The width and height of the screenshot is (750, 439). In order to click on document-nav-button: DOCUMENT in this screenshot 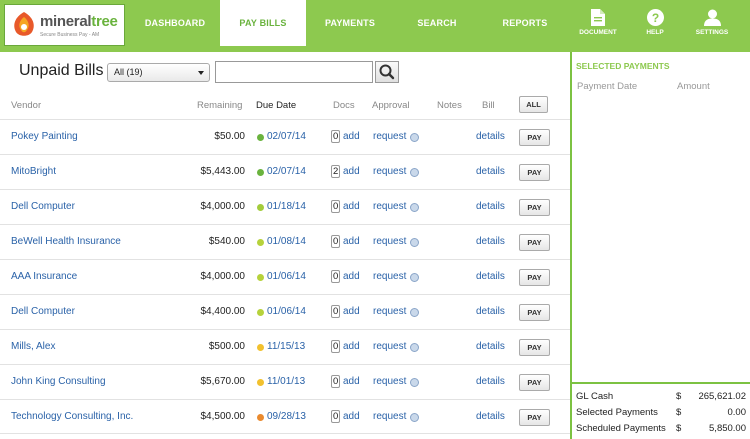, I will do `click(598, 22)`.